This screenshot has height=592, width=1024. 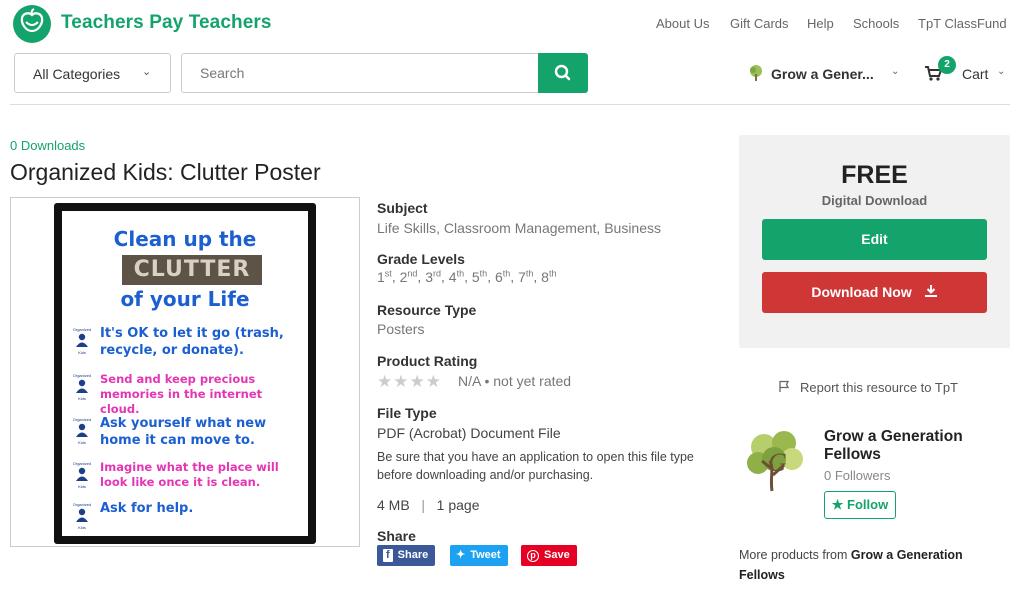 I want to click on category-select: All Categories ⌄, so click(x=92, y=73).